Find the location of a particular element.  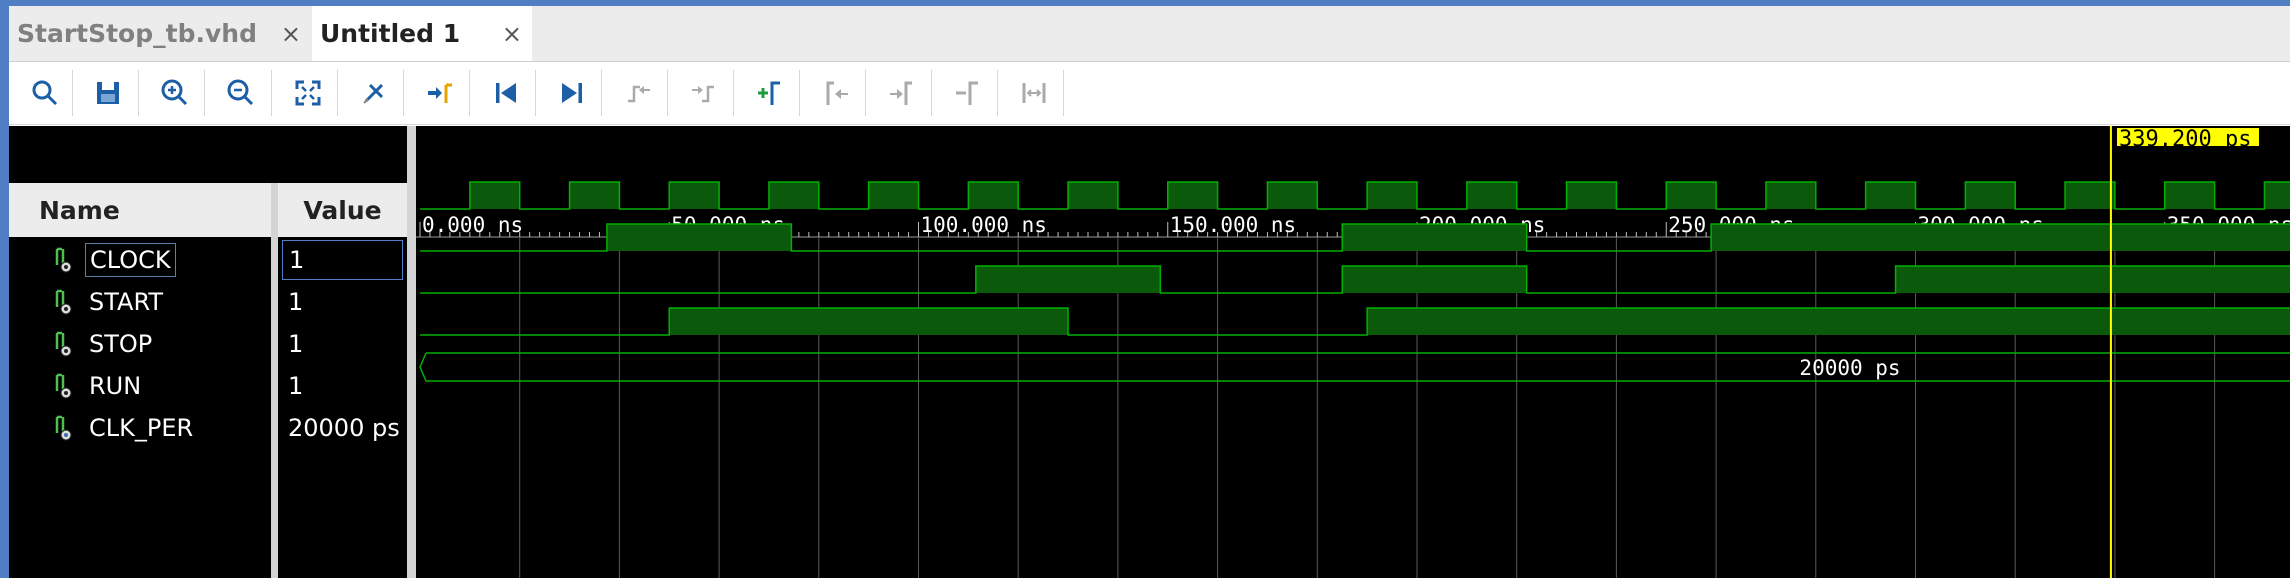

zoom-in-icon is located at coordinates (174, 92).